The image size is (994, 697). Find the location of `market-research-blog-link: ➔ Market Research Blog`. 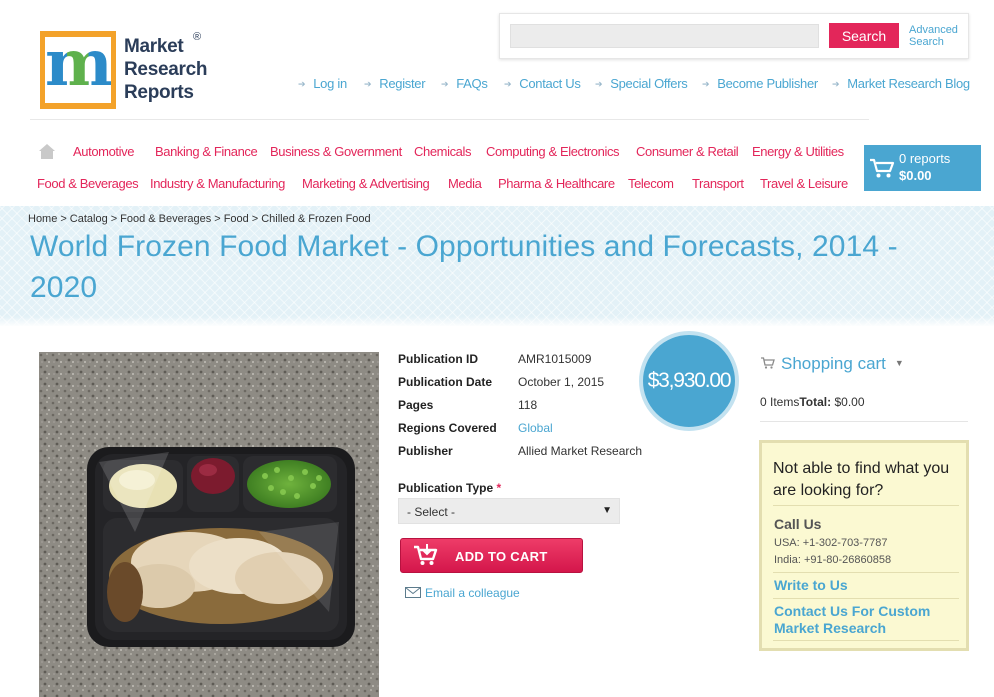

market-research-blog-link: ➔ Market Research Blog is located at coordinates (901, 83).